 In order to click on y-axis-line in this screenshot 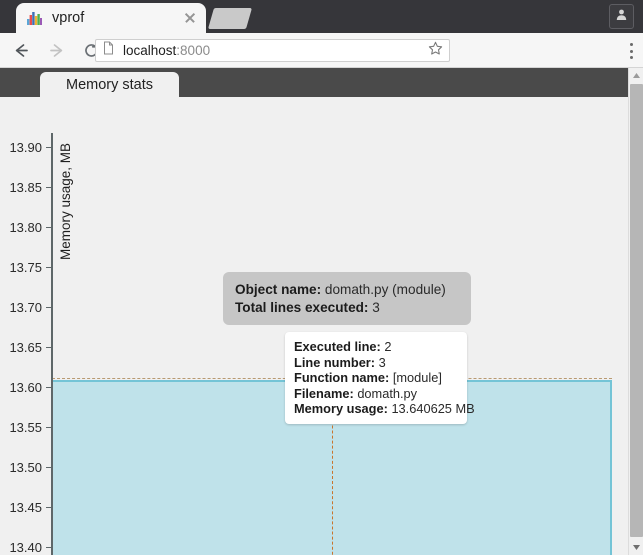, I will do `click(52, 344)`.